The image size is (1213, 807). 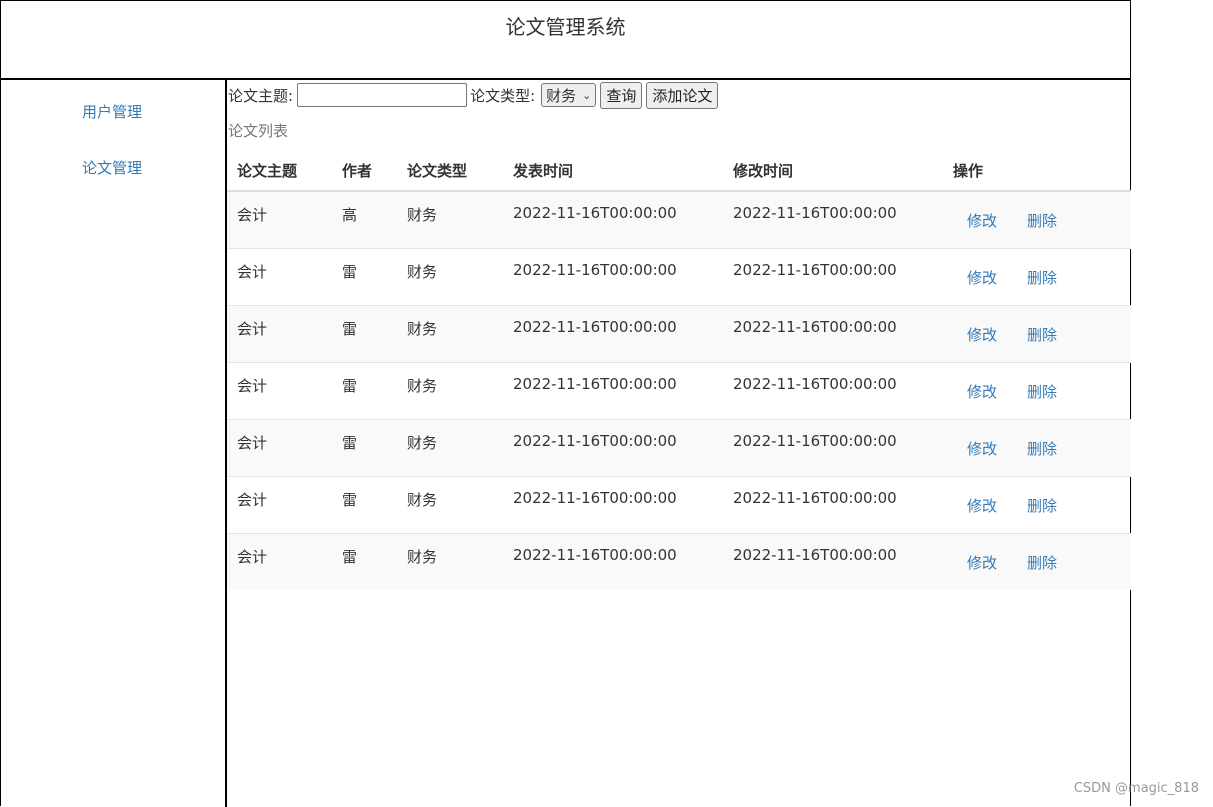 What do you see at coordinates (833, 170) in the screenshot?
I see `column-header-modified: 修改时间` at bounding box center [833, 170].